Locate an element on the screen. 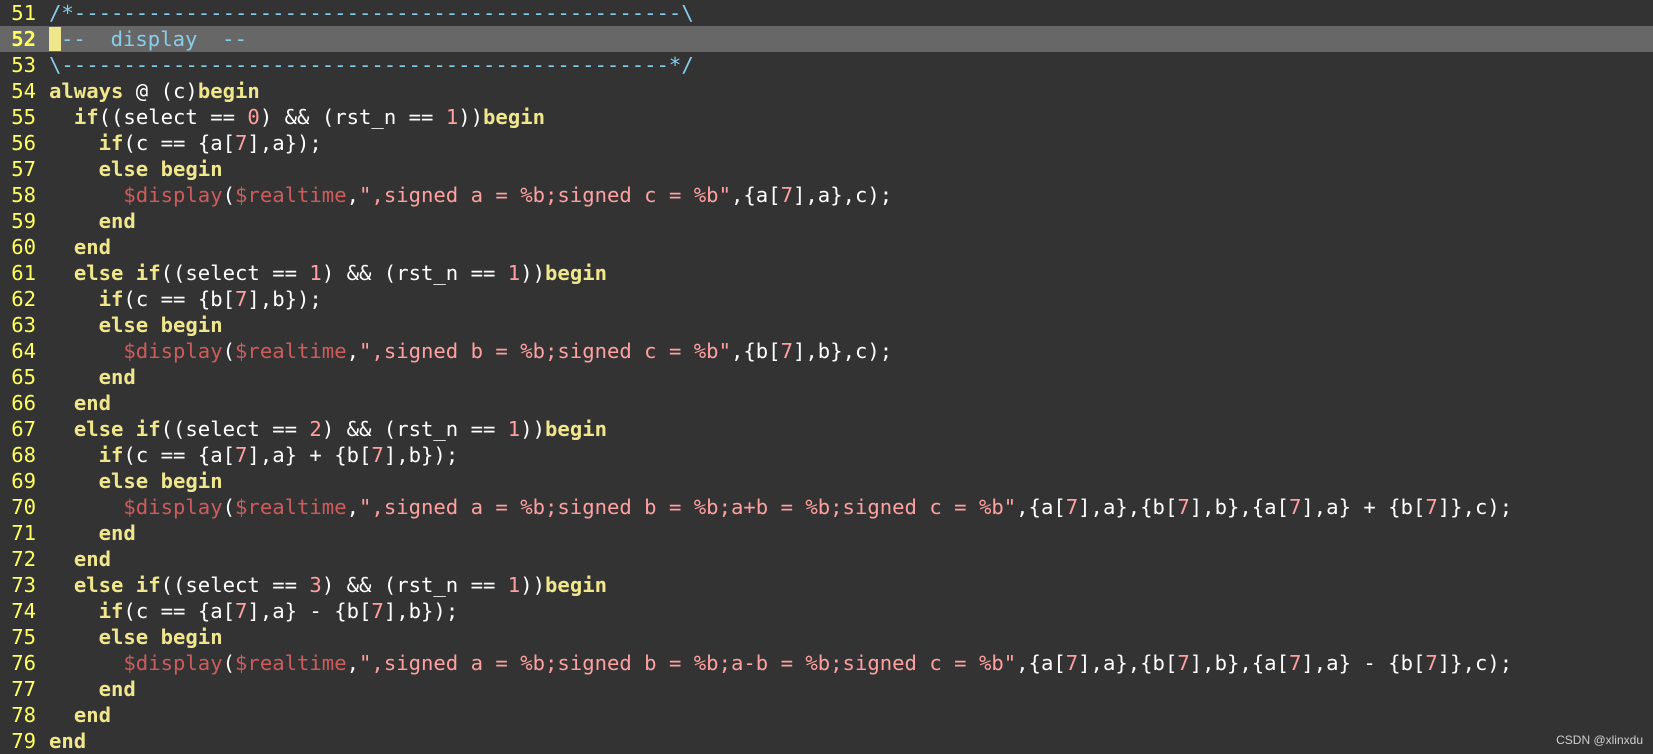 This screenshot has height=754, width=1653. code-token: ],a} + {b[ is located at coordinates (309, 455).